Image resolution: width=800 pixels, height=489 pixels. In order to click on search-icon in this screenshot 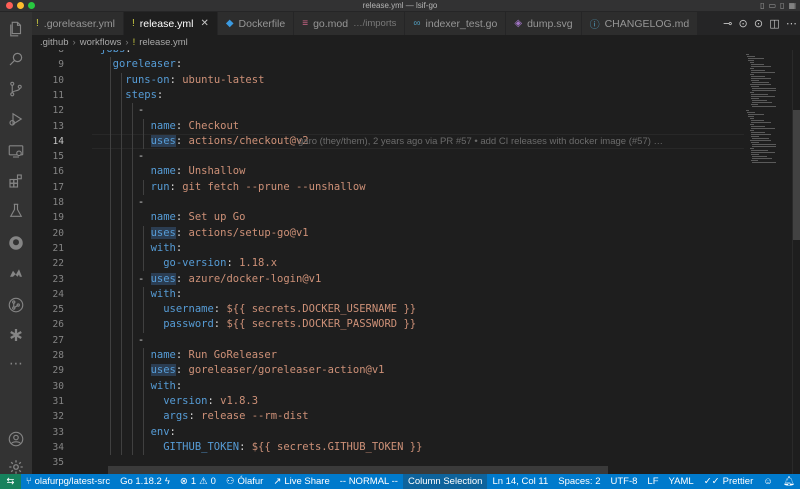, I will do `click(16, 59)`.